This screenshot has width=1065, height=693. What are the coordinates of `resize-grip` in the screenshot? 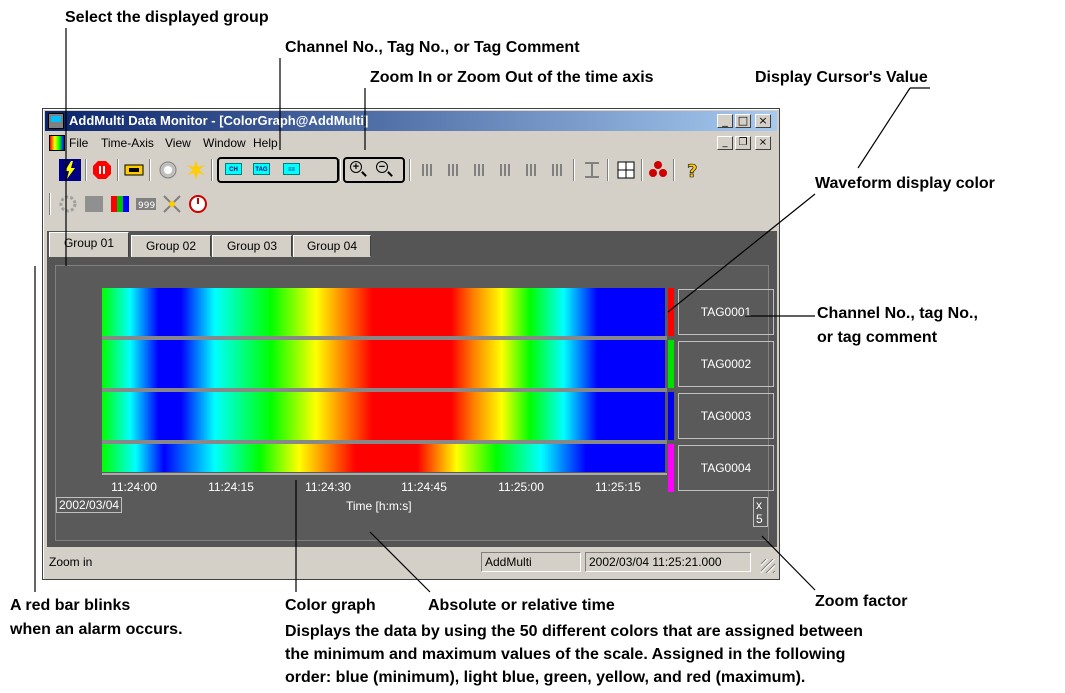 It's located at (768, 566).